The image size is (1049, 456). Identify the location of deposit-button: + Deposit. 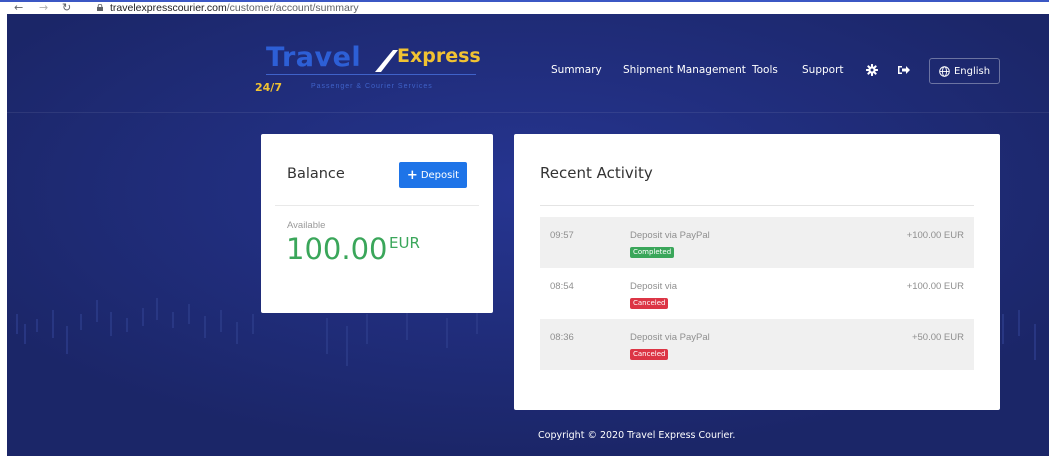
(433, 175).